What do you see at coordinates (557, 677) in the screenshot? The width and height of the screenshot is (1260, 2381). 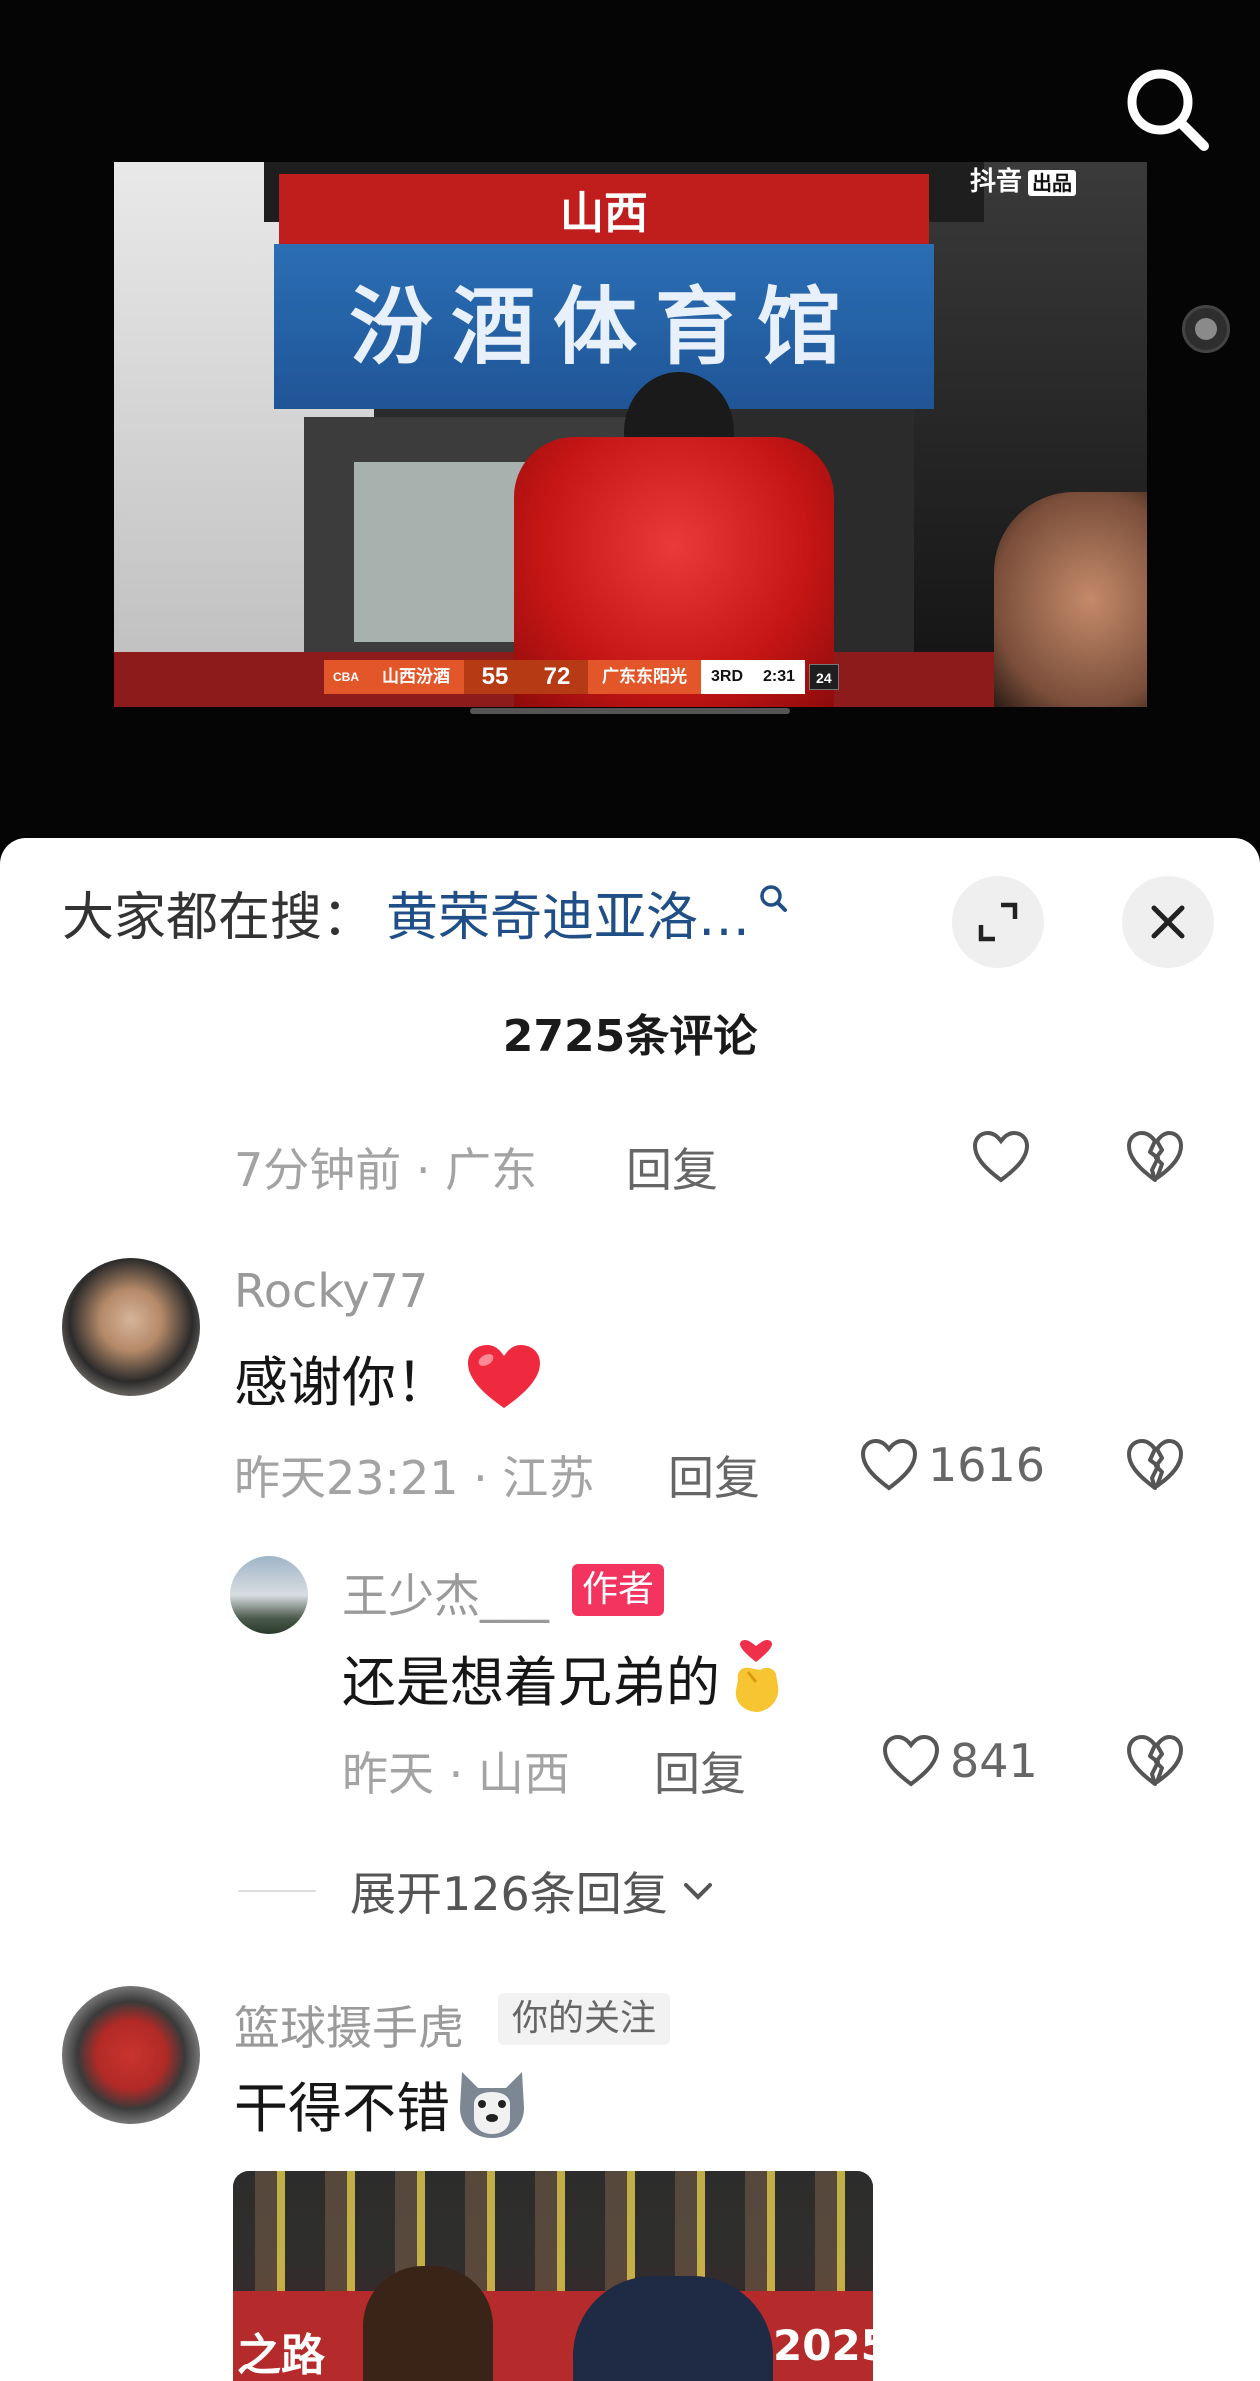 I see `away-score: 72` at bounding box center [557, 677].